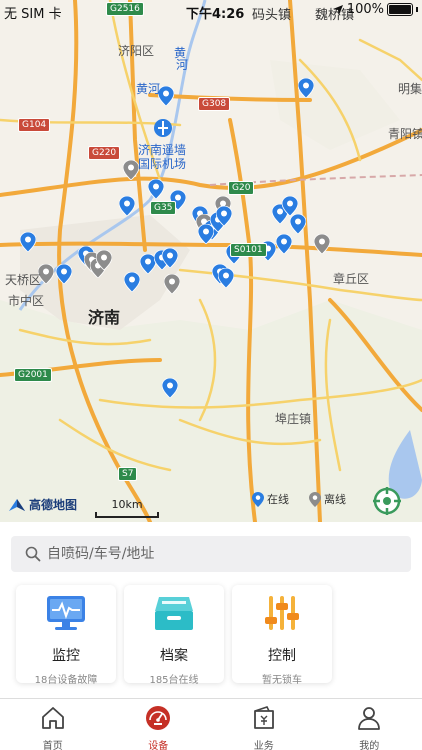 This screenshot has width=422, height=750. What do you see at coordinates (282, 635) in the screenshot?
I see `card-control: 控制 暂无锁车` at bounding box center [282, 635].